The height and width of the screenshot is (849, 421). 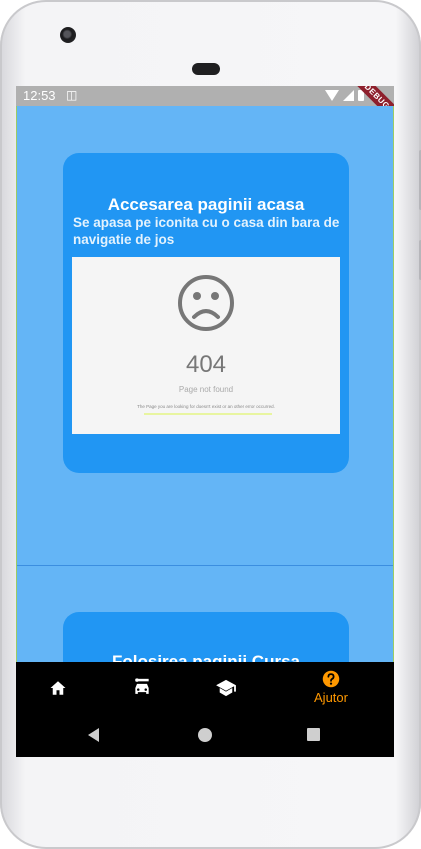 What do you see at coordinates (332, 95) in the screenshot?
I see `wifi-icon` at bounding box center [332, 95].